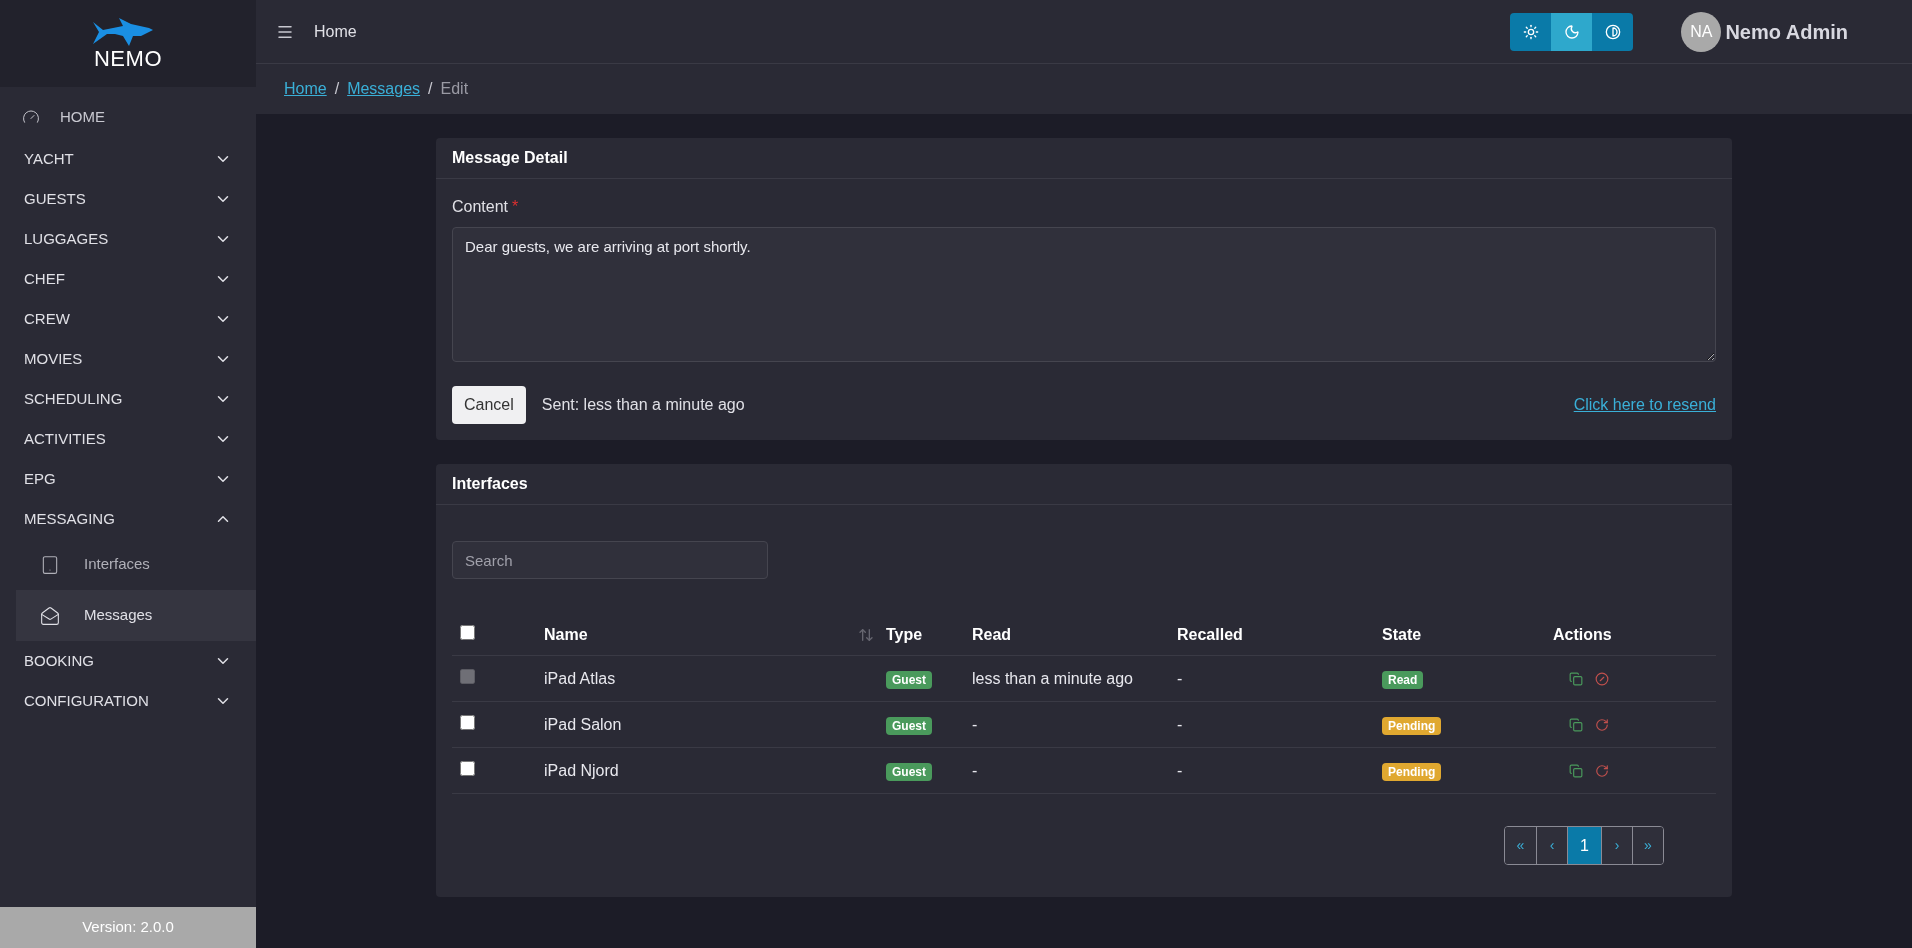 Image resolution: width=1912 pixels, height=948 pixels. Describe the element at coordinates (384, 89) in the screenshot. I see `breadcrumb-link: Messages` at that location.